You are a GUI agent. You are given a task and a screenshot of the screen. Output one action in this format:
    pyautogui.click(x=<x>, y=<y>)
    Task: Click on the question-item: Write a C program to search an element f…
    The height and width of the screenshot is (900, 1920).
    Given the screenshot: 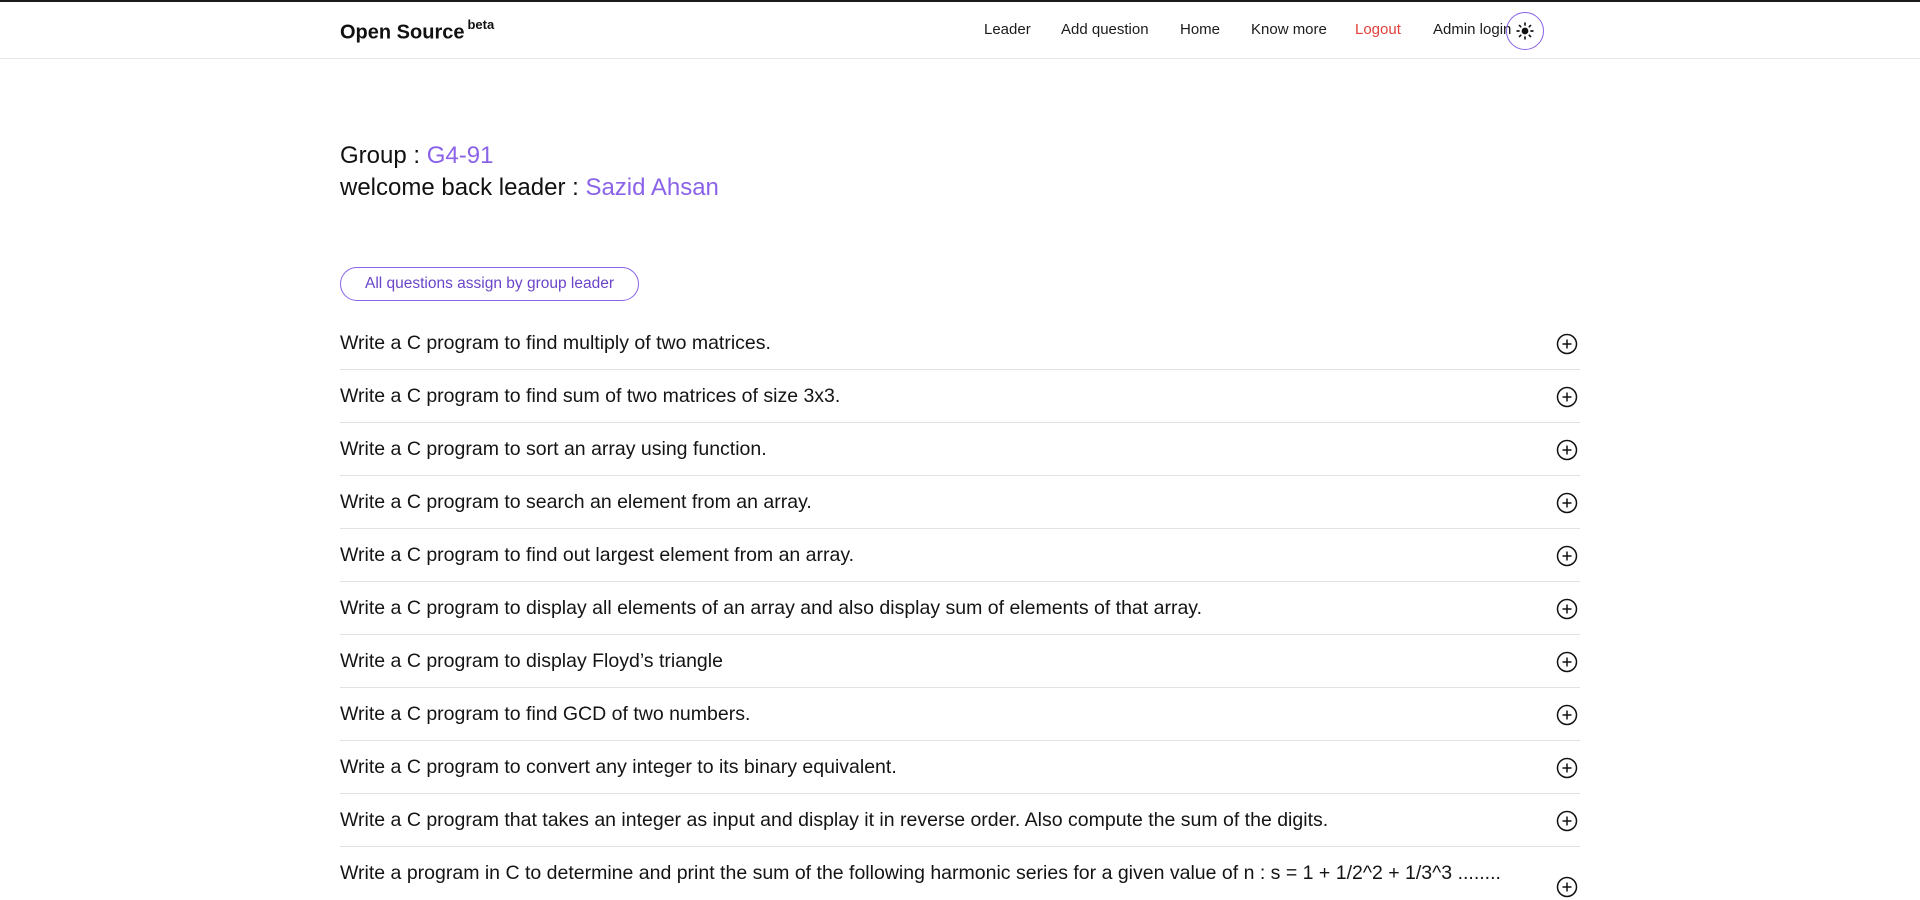 What is the action you would take?
    pyautogui.click(x=960, y=502)
    